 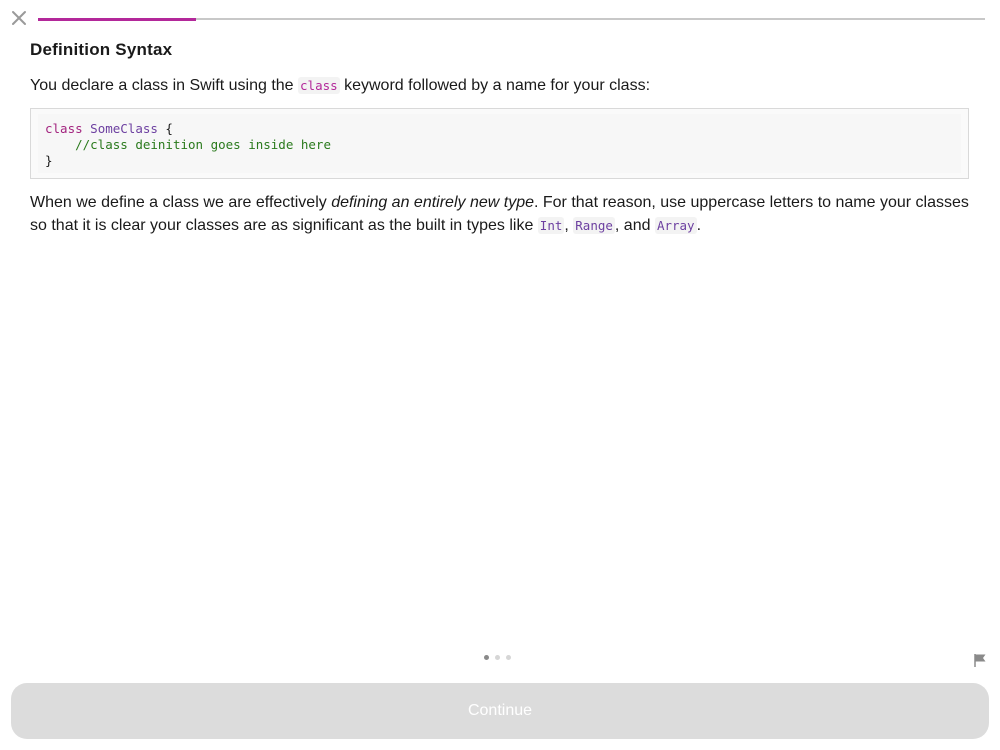 I want to click on code-close-brace: }, so click(x=49, y=160).